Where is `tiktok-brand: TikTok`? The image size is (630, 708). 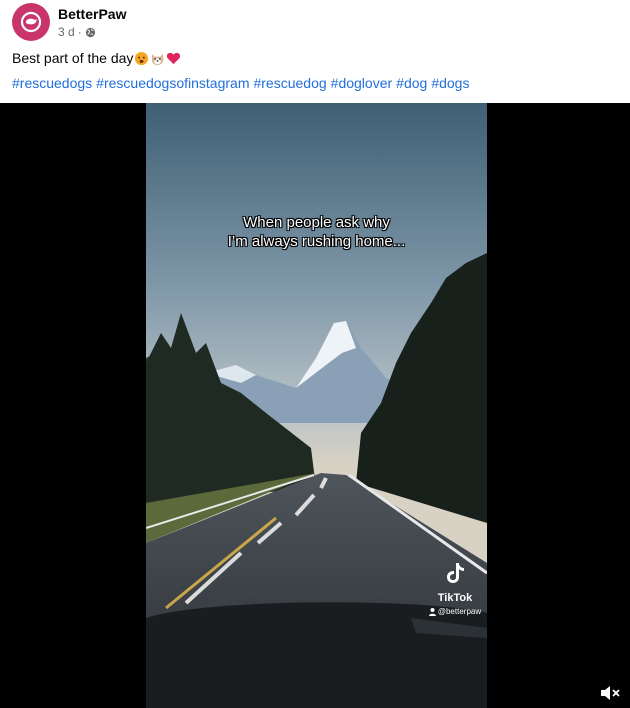
tiktok-brand: TikTok is located at coordinates (455, 598).